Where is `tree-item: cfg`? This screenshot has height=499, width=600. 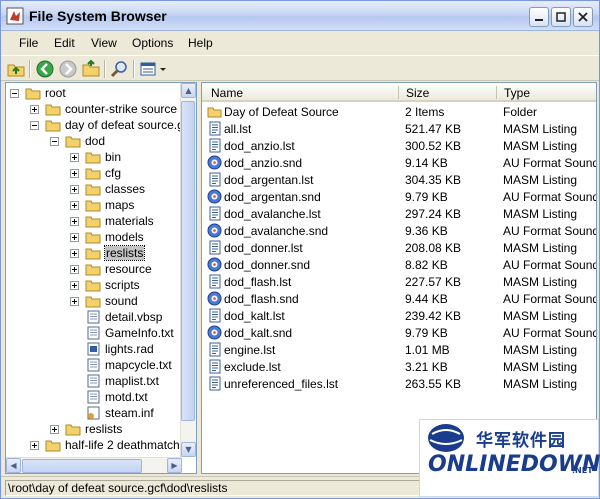
tree-item: cfg is located at coordinates (95, 173).